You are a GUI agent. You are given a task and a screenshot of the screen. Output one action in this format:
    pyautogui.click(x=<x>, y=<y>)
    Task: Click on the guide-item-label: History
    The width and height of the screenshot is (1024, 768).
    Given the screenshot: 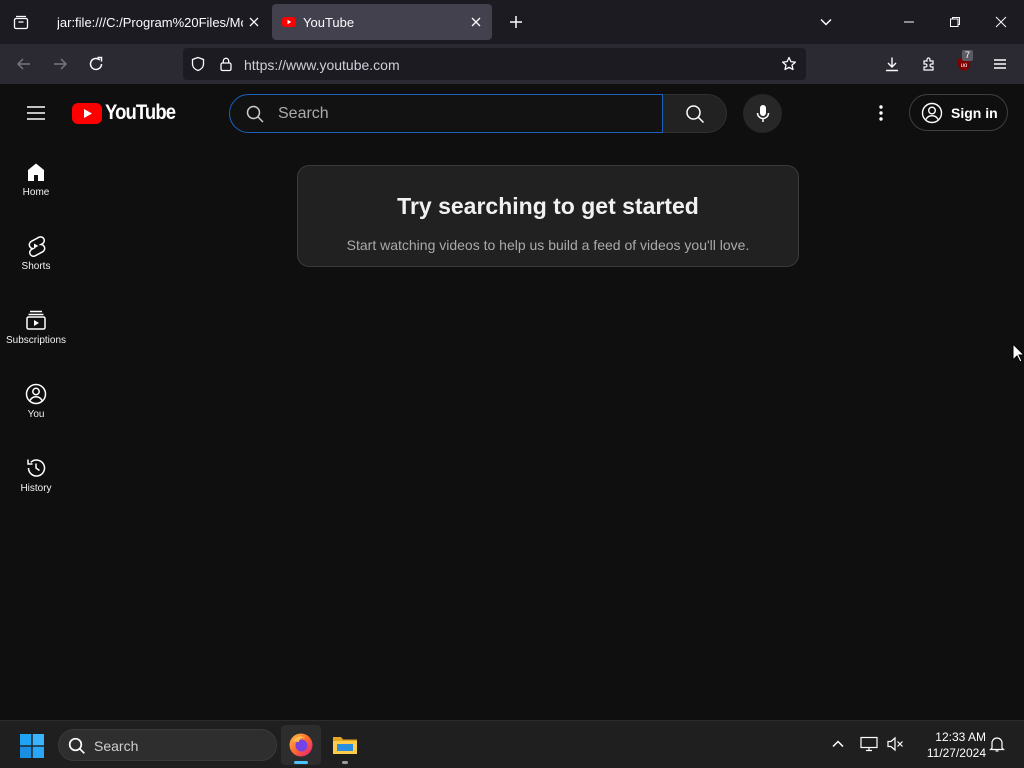 What is the action you would take?
    pyautogui.click(x=36, y=488)
    